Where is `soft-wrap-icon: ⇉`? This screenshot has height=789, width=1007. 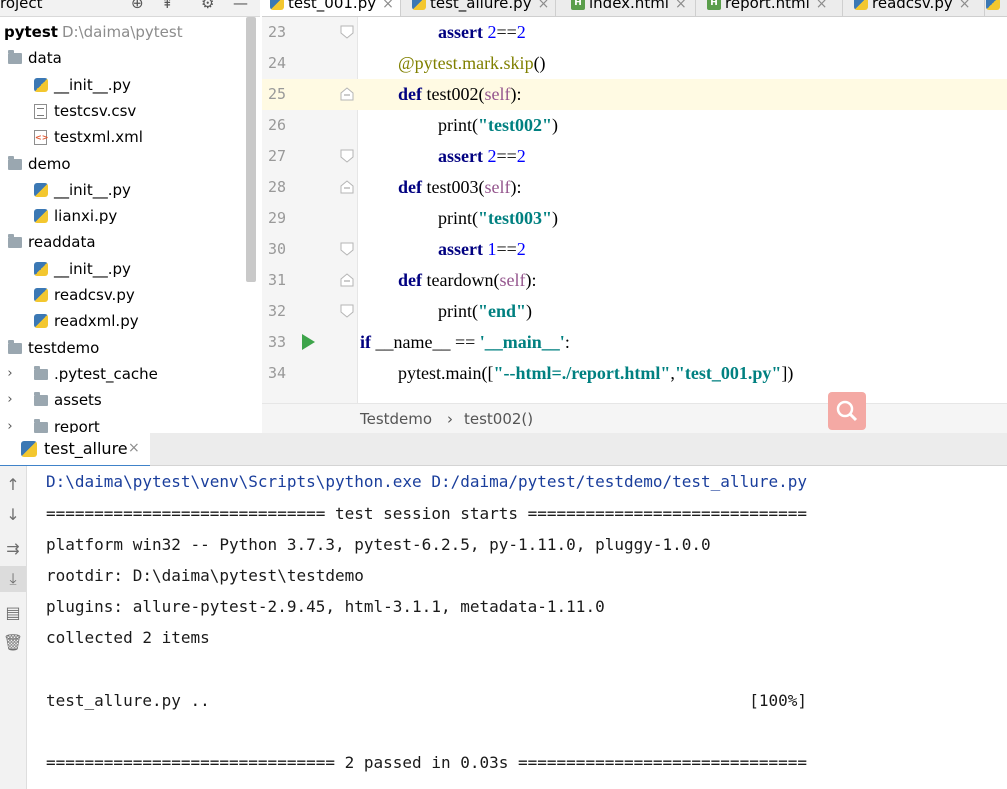 soft-wrap-icon: ⇉ is located at coordinates (13, 549).